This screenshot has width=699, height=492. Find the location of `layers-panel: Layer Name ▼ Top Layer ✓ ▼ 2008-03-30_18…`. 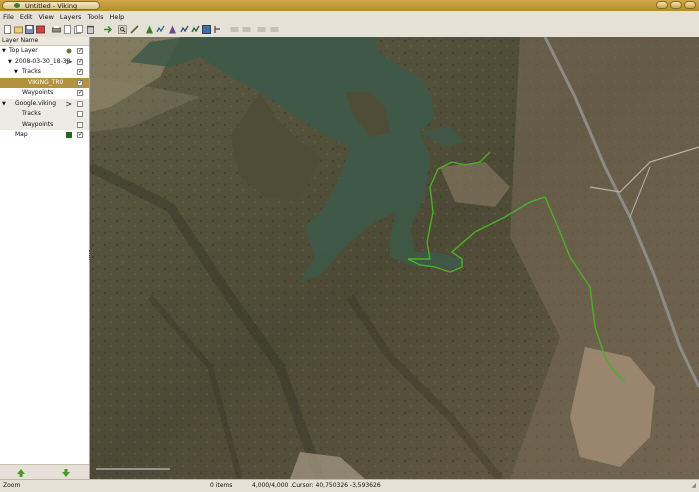

layers-panel: Layer Name ▼ Top Layer ✓ ▼ 2008-03-30_18… is located at coordinates (45, 258).